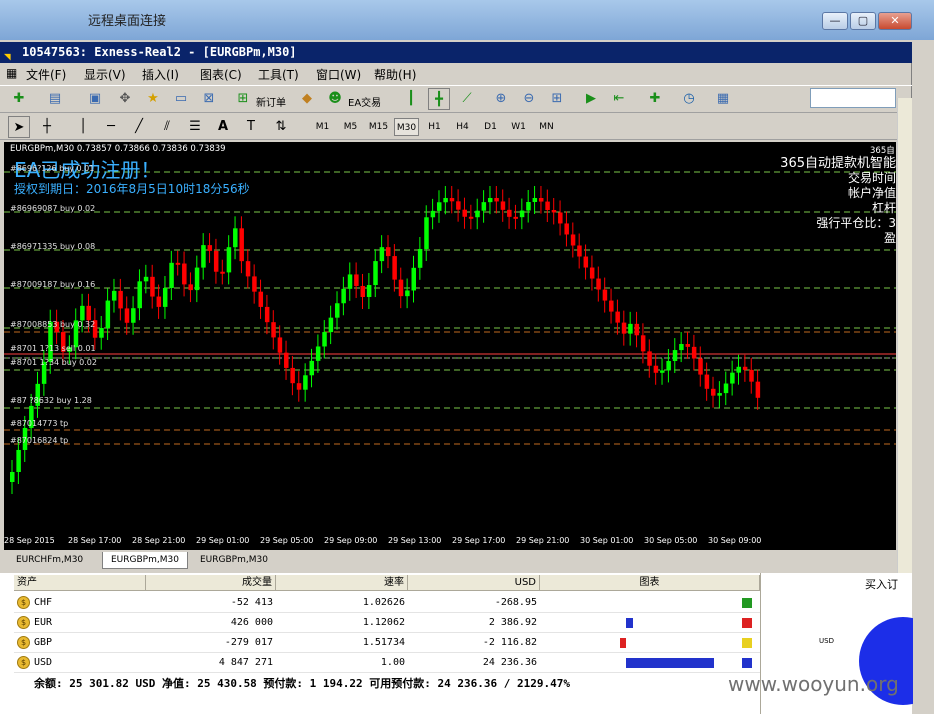 The height and width of the screenshot is (714, 934). I want to click on exposure-row: $ CHF -52 413 1.02626 -268.95, so click(387, 603).